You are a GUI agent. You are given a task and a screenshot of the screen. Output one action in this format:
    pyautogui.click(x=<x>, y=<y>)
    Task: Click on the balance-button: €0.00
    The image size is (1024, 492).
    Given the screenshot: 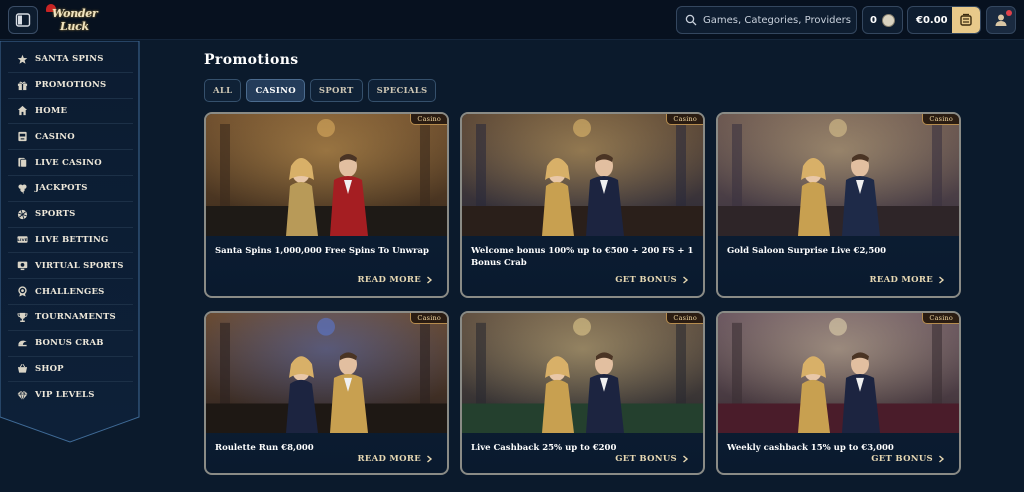 What is the action you would take?
    pyautogui.click(x=944, y=20)
    